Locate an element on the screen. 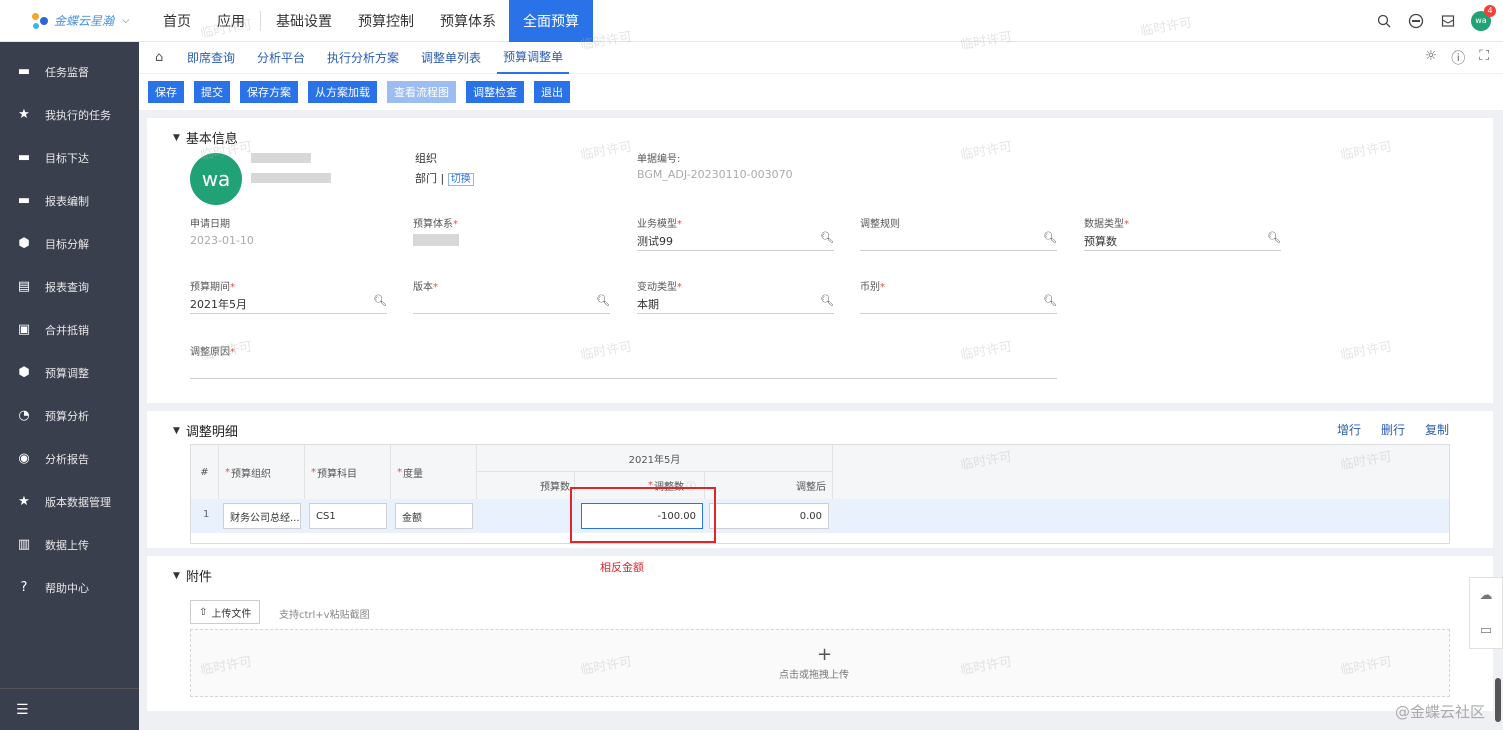  home-icon: ⌂ is located at coordinates (163, 57).